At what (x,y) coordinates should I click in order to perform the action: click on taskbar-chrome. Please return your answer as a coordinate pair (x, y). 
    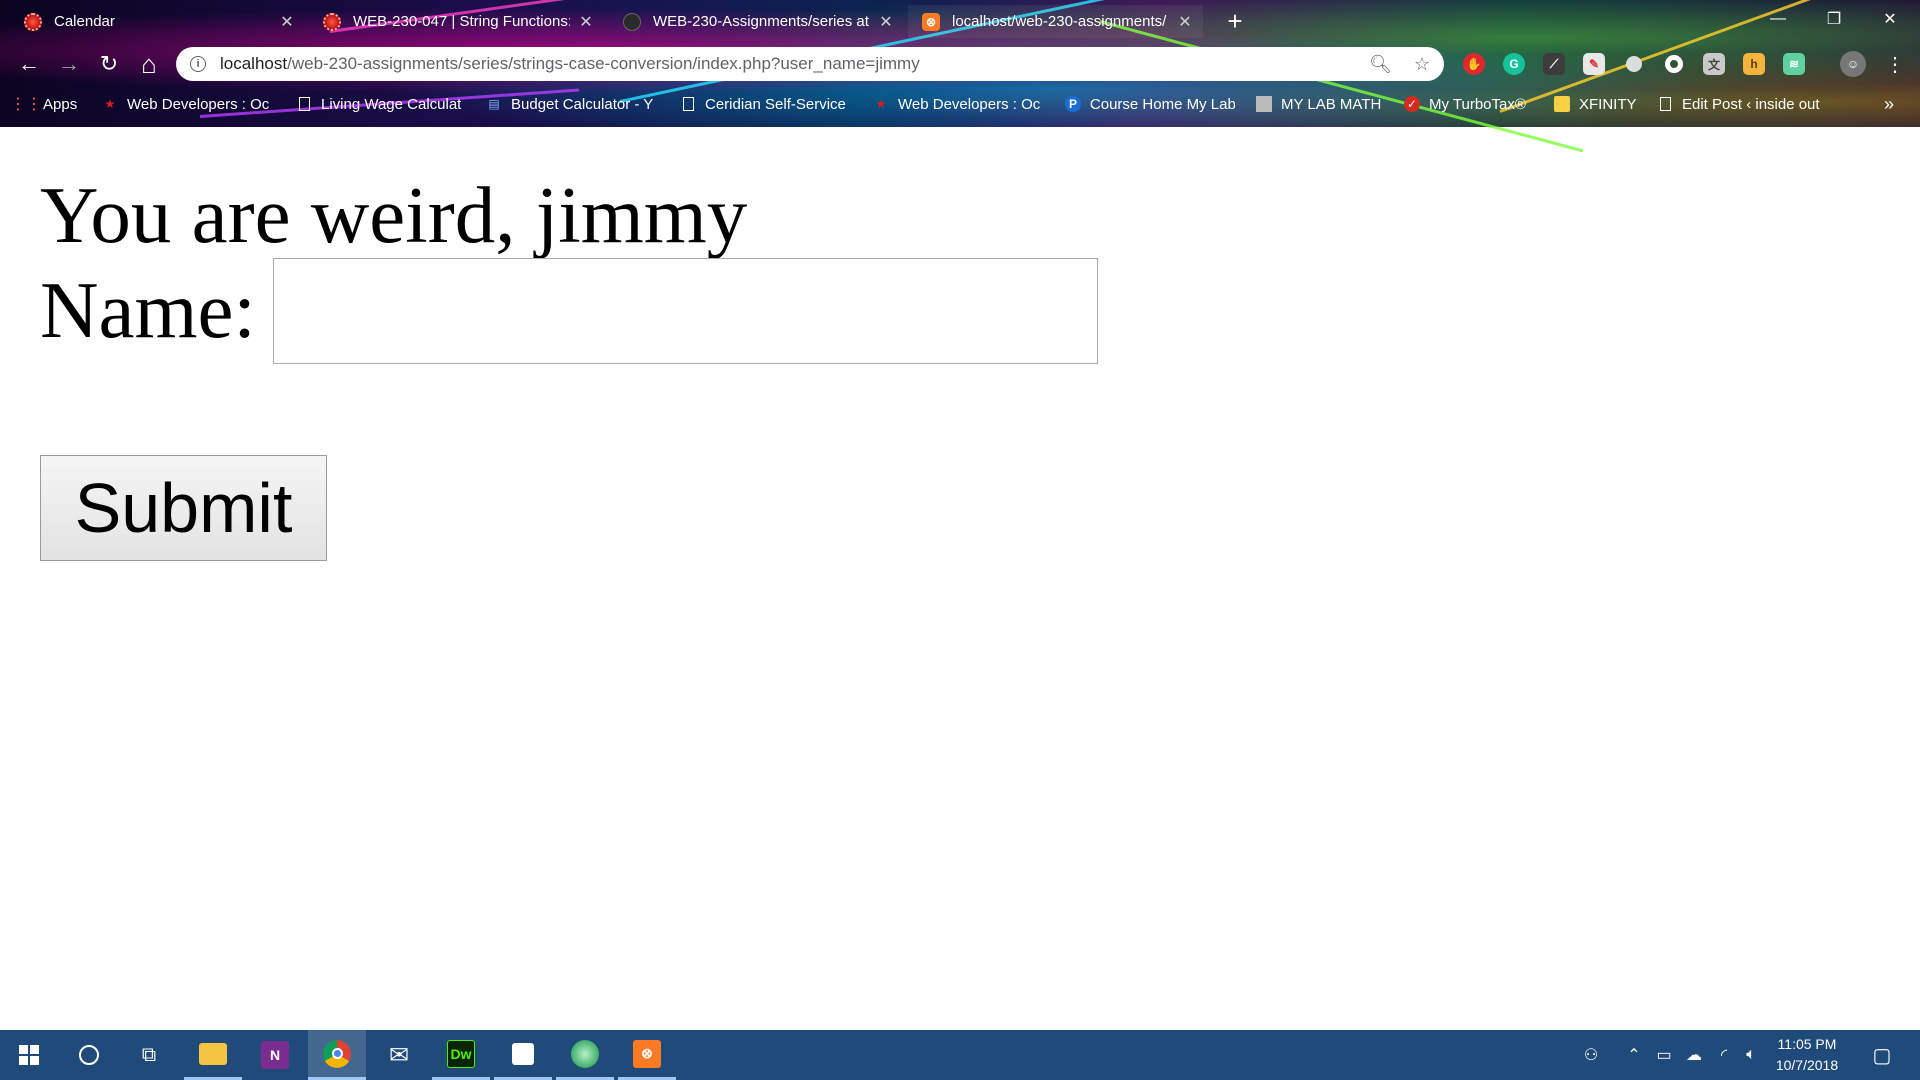
    Looking at the image, I should click on (337, 1055).